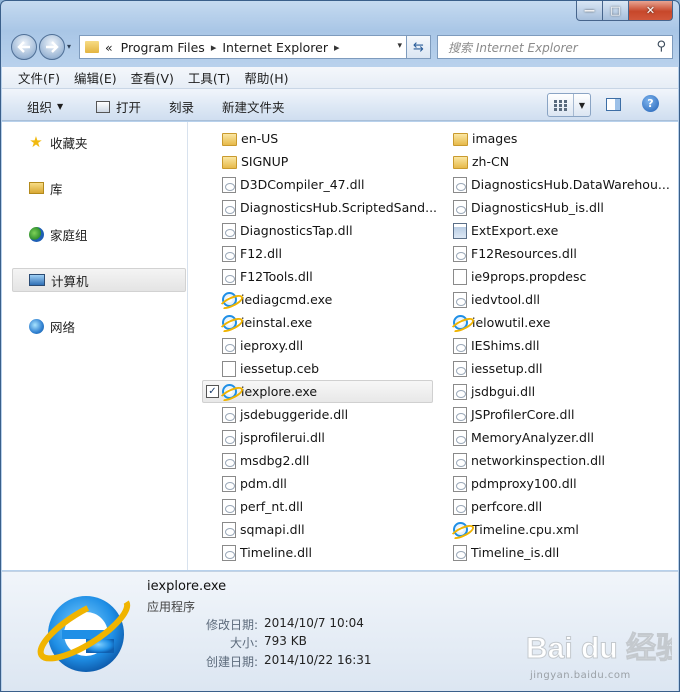 The image size is (680, 692). Describe the element at coordinates (326, 184) in the screenshot. I see `file-item: D3DCompiler_47.dll` at that location.